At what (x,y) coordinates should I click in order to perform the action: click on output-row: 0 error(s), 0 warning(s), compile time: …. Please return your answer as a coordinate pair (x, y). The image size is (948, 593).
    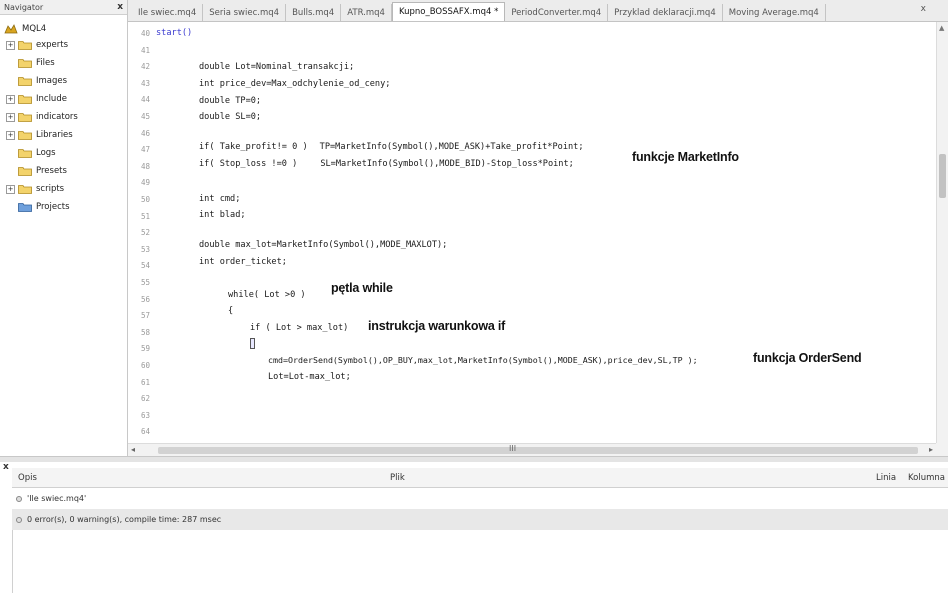
    Looking at the image, I should click on (480, 519).